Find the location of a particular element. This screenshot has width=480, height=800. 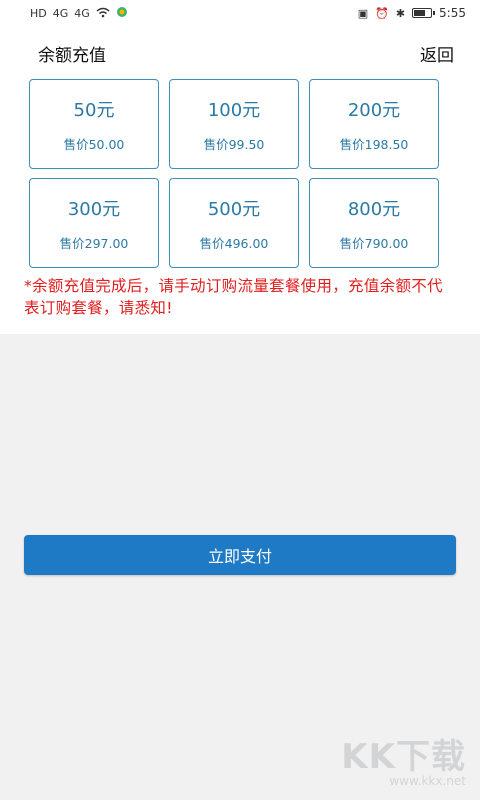

wifi-icon is located at coordinates (103, 13).